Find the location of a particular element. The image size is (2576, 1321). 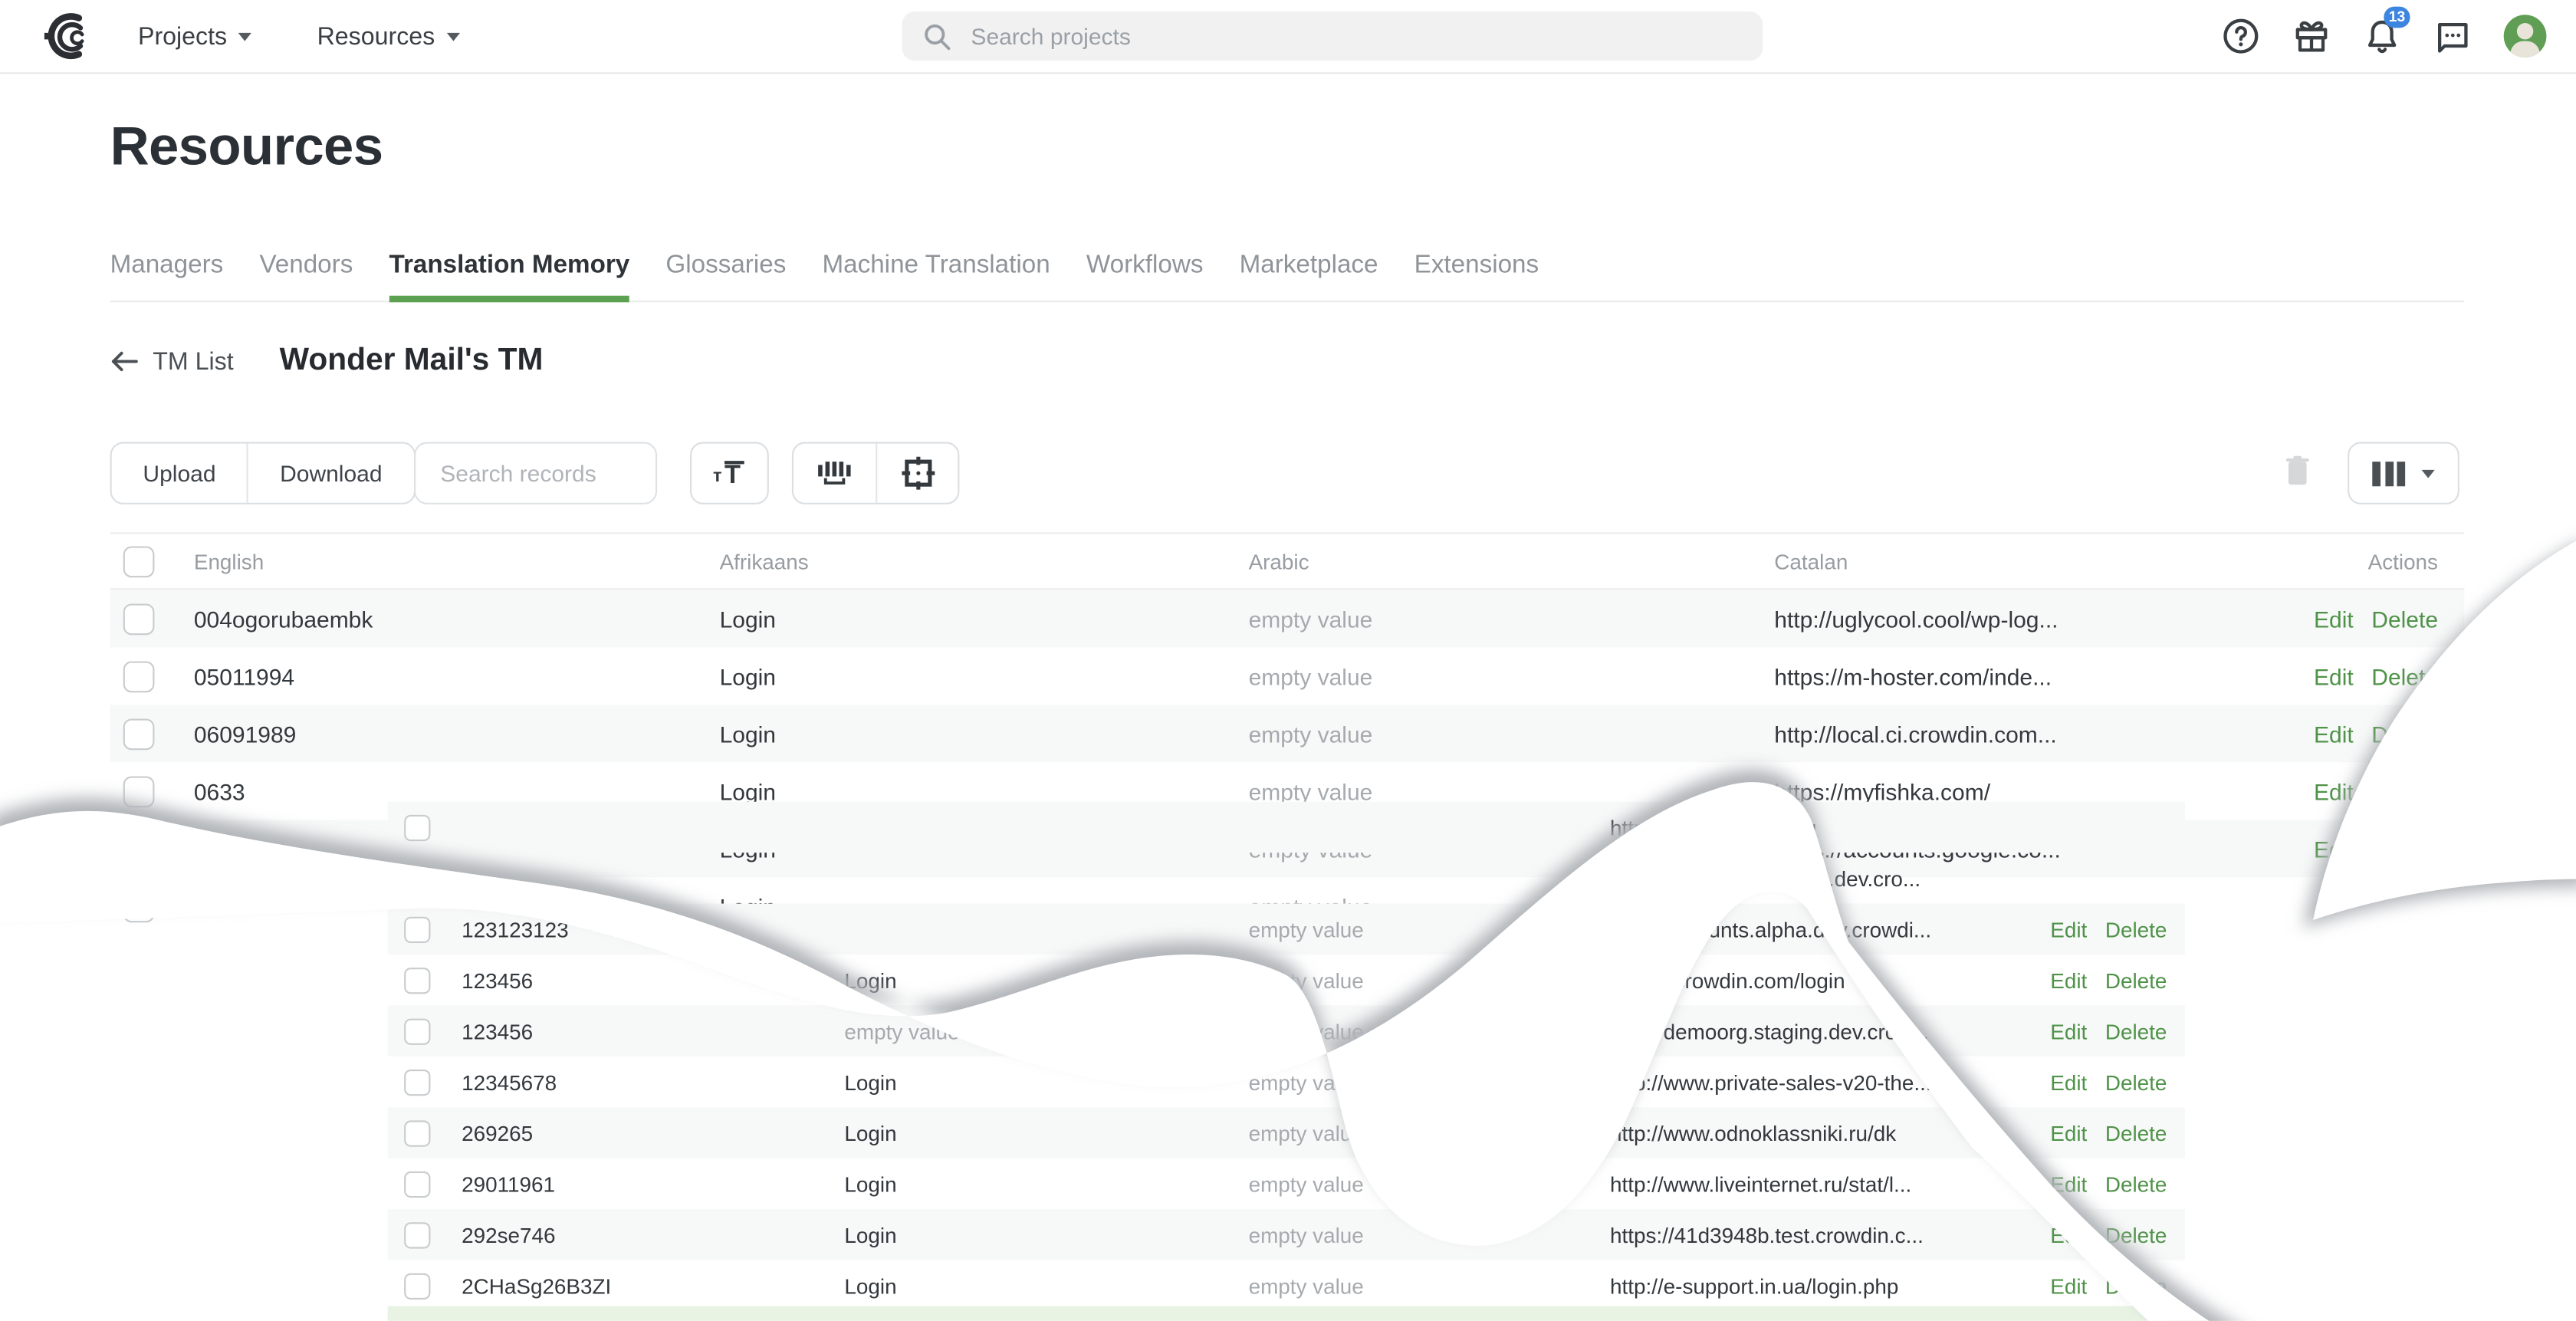

table-header-row: English Afrikaans Arabic Catalan Actions is located at coordinates (1287, 561).